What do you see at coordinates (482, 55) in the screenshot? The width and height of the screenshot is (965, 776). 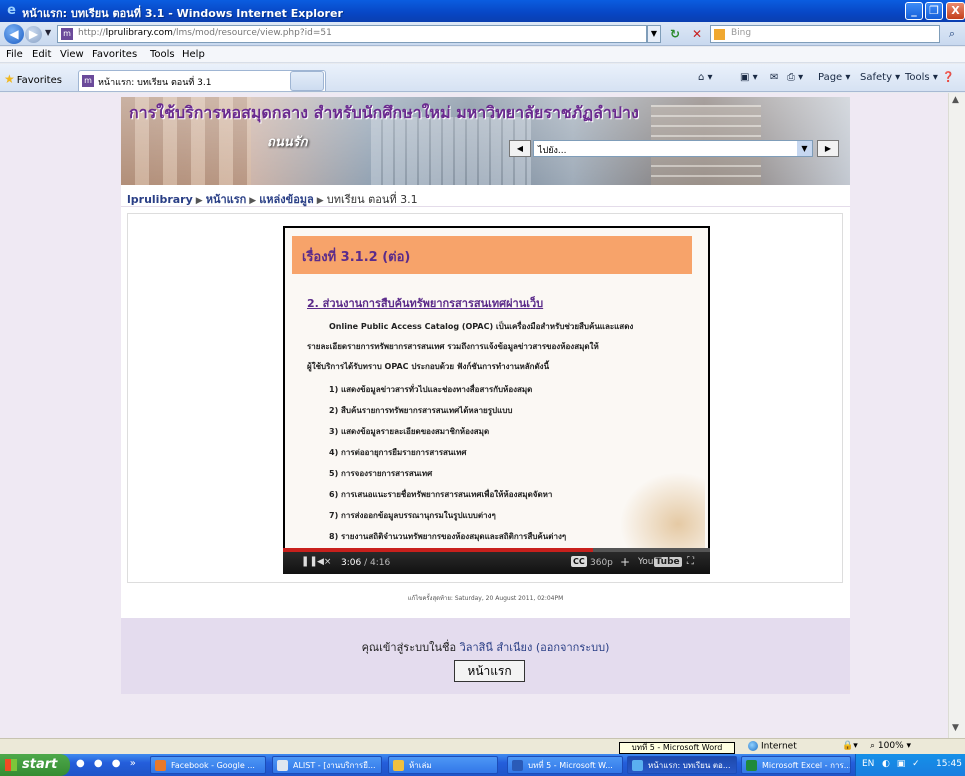 I see `menu-bar: File Edit View Favorites Tools Help` at bounding box center [482, 55].